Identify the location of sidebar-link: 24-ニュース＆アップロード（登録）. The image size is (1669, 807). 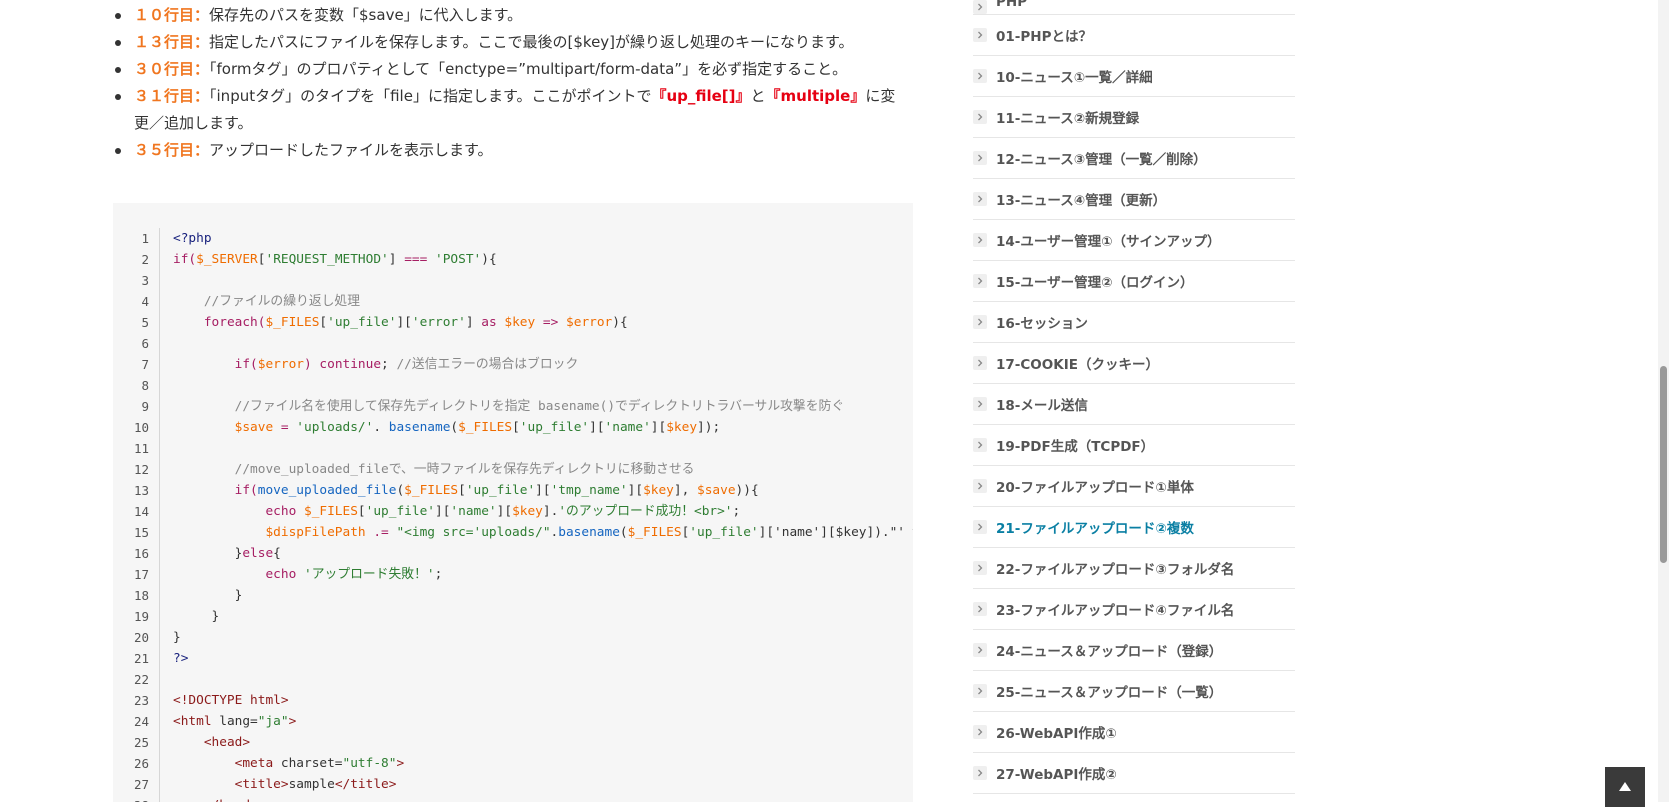
(1134, 650).